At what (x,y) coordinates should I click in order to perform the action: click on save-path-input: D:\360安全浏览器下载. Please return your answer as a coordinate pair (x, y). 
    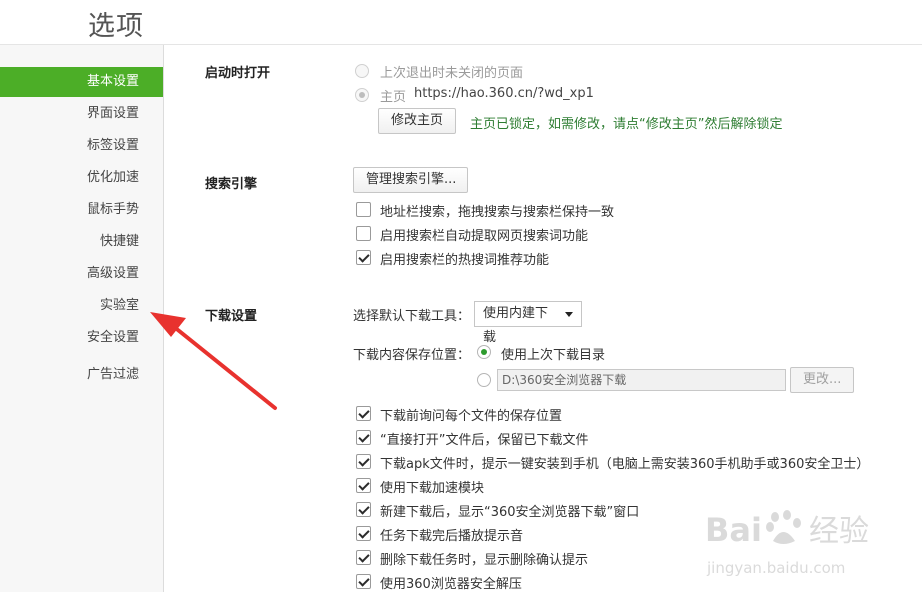
    Looking at the image, I should click on (641, 380).